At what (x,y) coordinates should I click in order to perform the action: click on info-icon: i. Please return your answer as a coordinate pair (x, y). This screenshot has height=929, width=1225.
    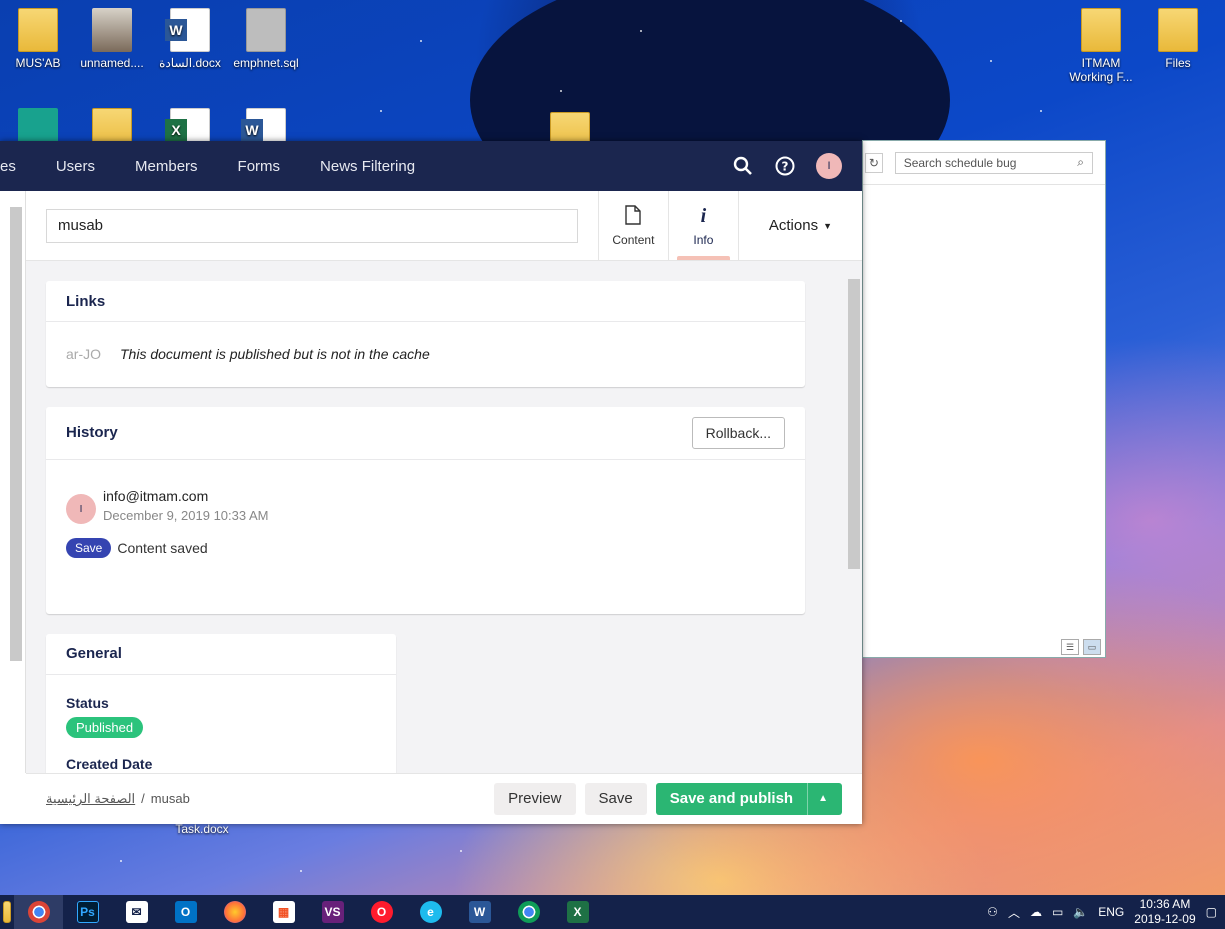
    Looking at the image, I should click on (703, 215).